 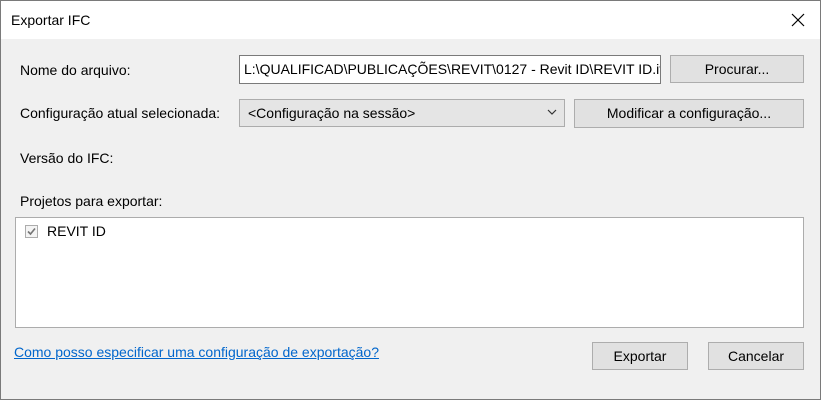 What do you see at coordinates (75, 70) in the screenshot?
I see `file-name-label: Nome do arquivo:` at bounding box center [75, 70].